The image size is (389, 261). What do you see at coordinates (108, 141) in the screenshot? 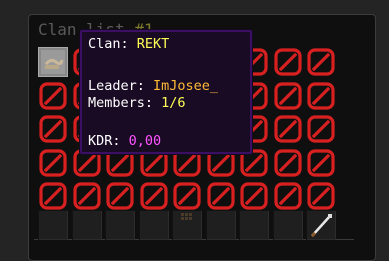
I see `tooltip-kdr-label: KDR:` at bounding box center [108, 141].